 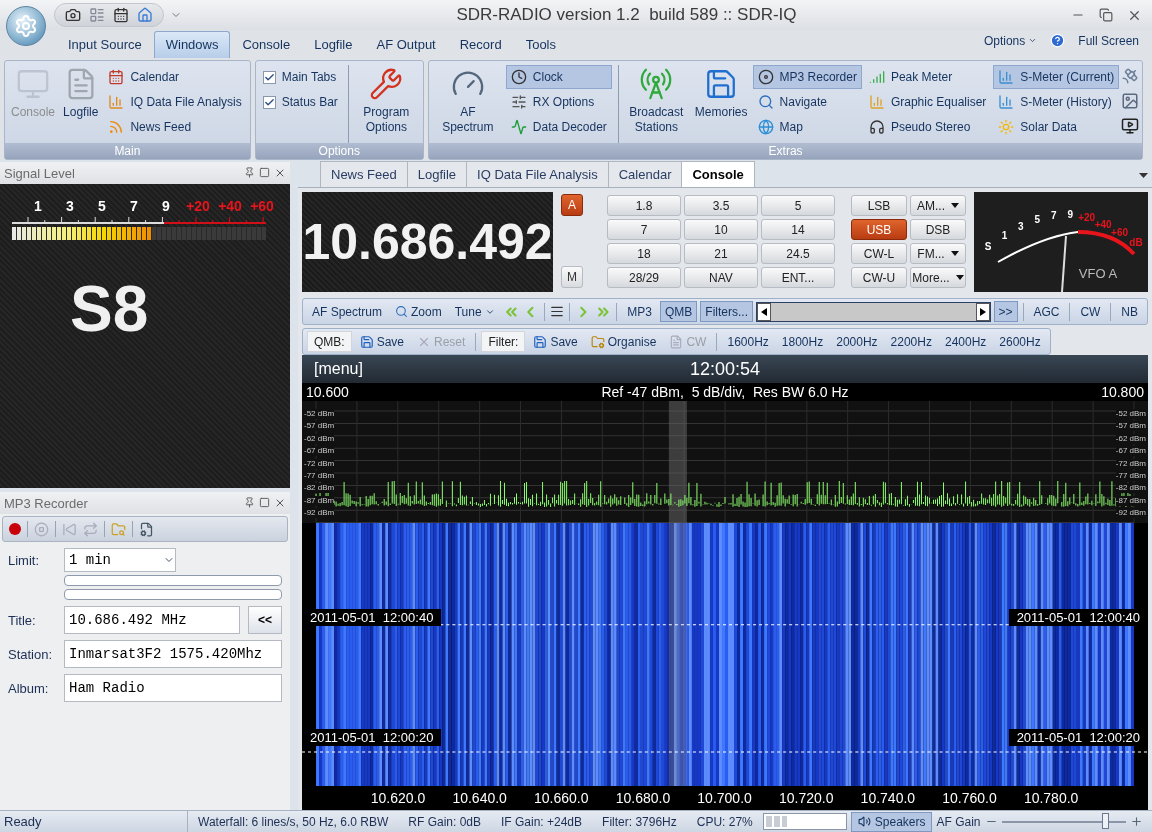 What do you see at coordinates (802, 341) in the screenshot?
I see `filter-button: 1800Hz` at bounding box center [802, 341].